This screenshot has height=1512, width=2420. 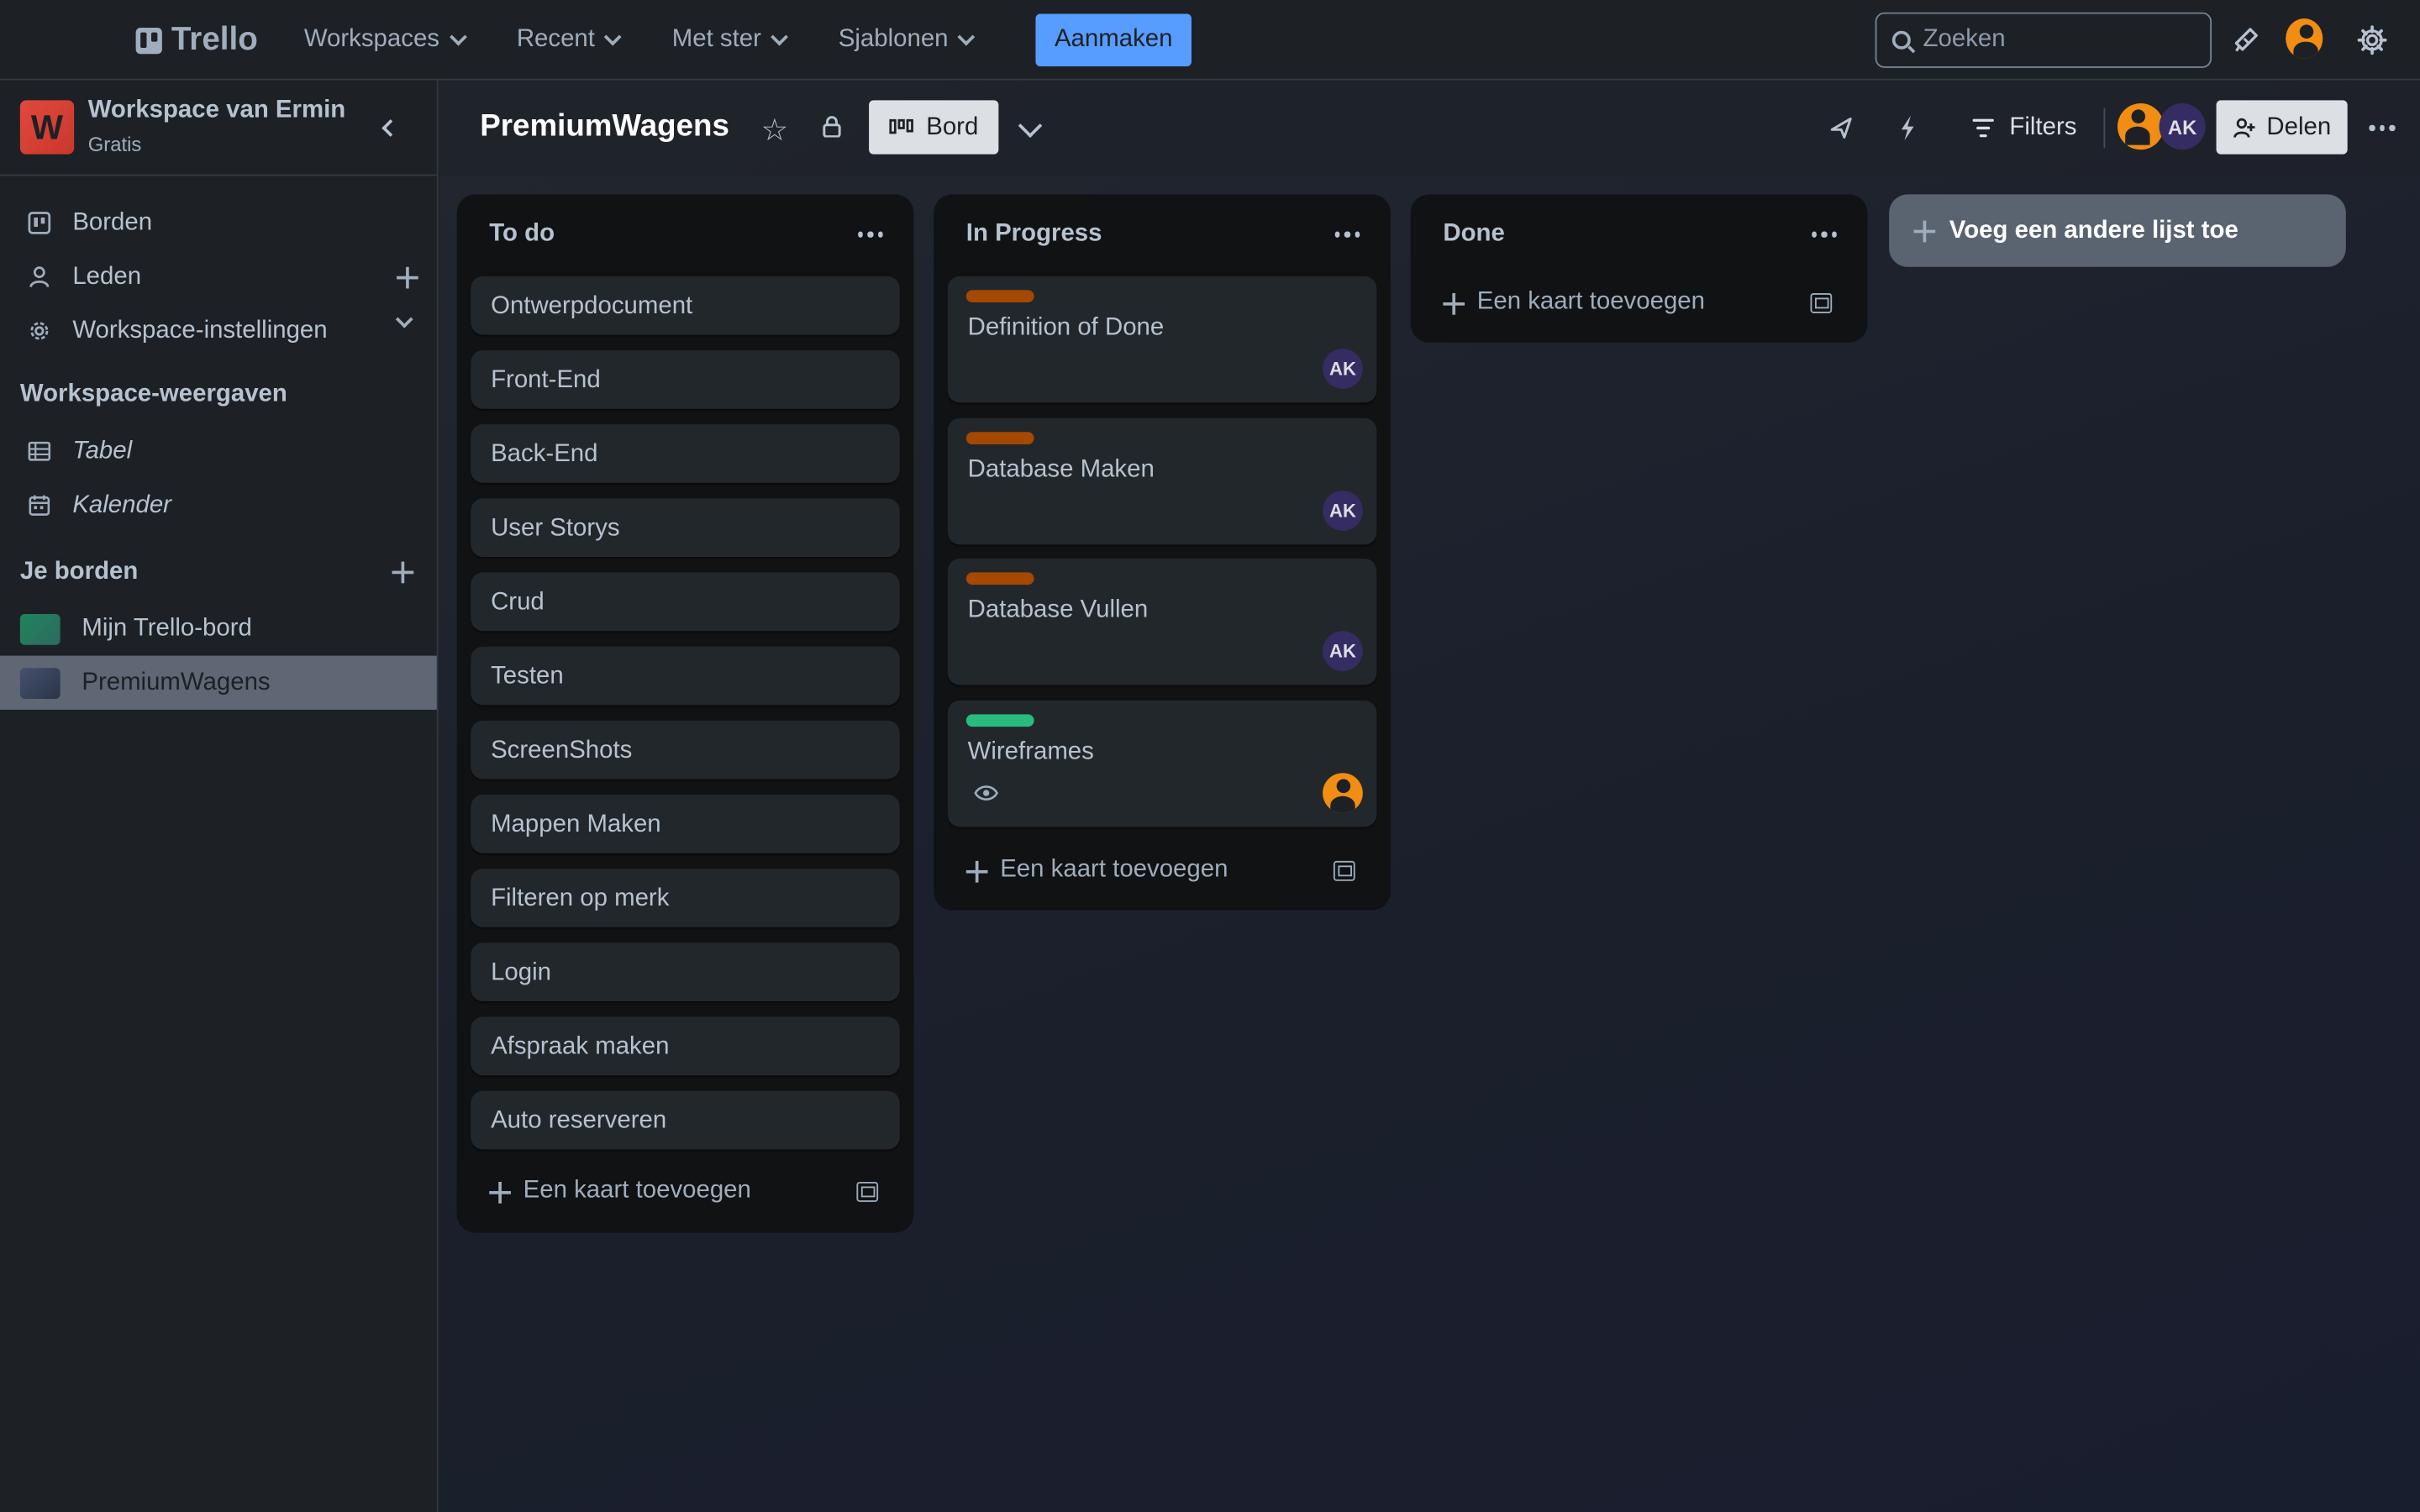 I want to click on nav-workspaces-dropdown: Workspaces, so click(x=383, y=40).